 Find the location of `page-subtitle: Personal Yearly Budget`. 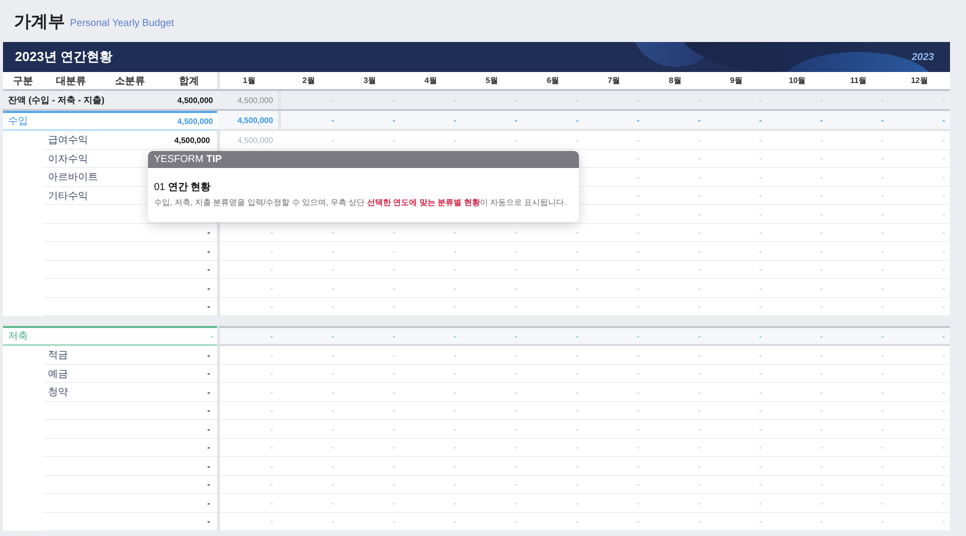

page-subtitle: Personal Yearly Budget is located at coordinates (122, 22).